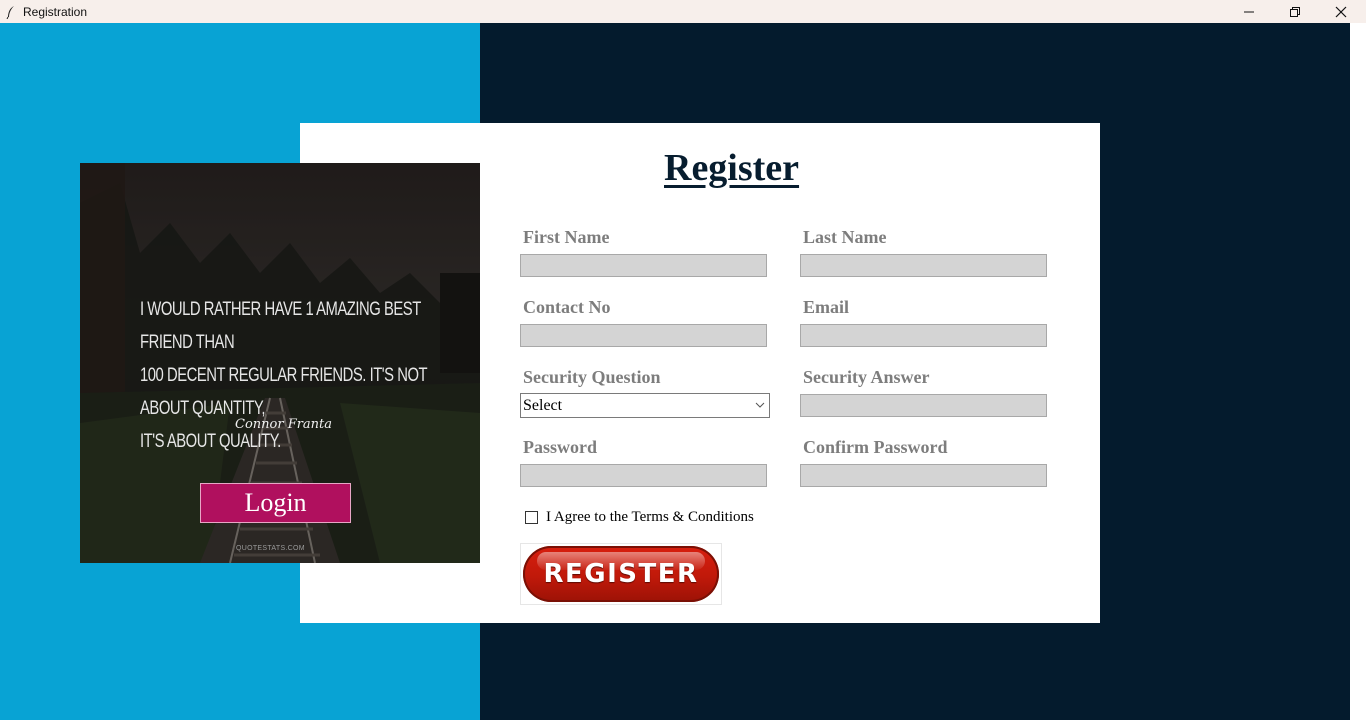  I want to click on terms-checkbox, so click(531, 517).